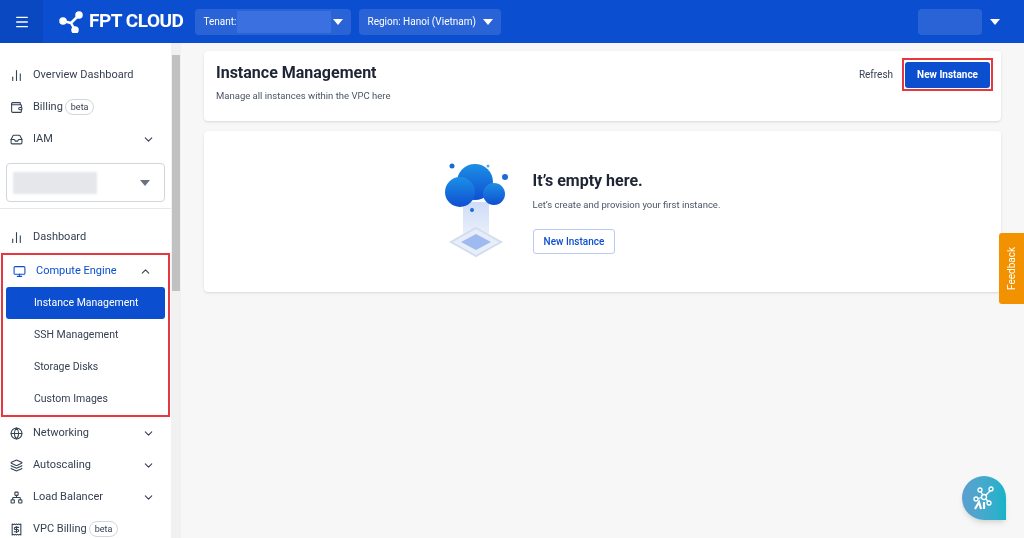 The width and height of the screenshot is (1024, 538). Describe the element at coordinates (16, 107) in the screenshot. I see `wallet-icon` at that location.